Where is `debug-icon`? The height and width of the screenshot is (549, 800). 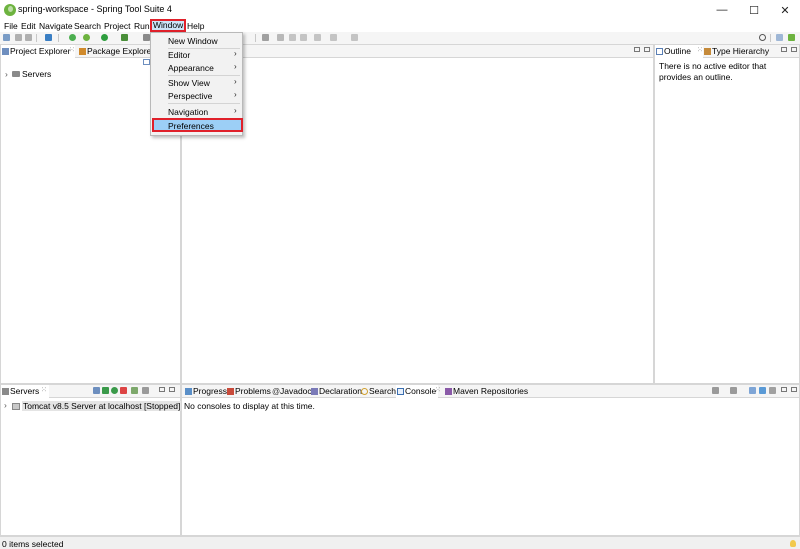
debug-icon is located at coordinates (72, 37).